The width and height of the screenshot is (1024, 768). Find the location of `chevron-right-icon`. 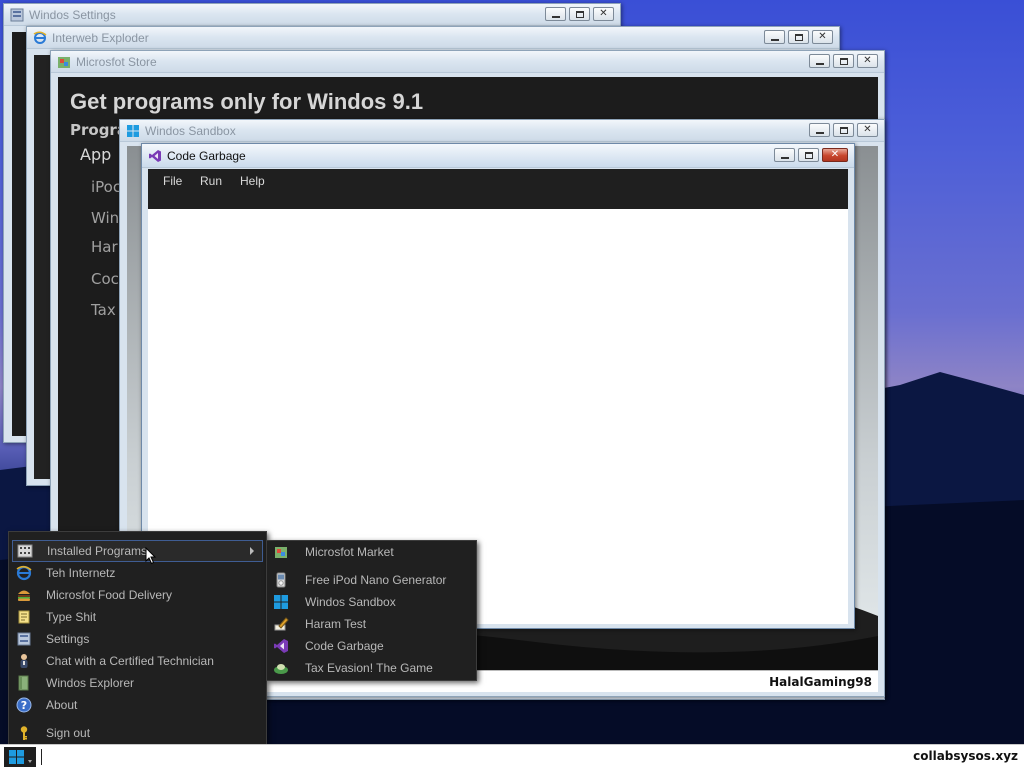

chevron-right-icon is located at coordinates (252, 551).